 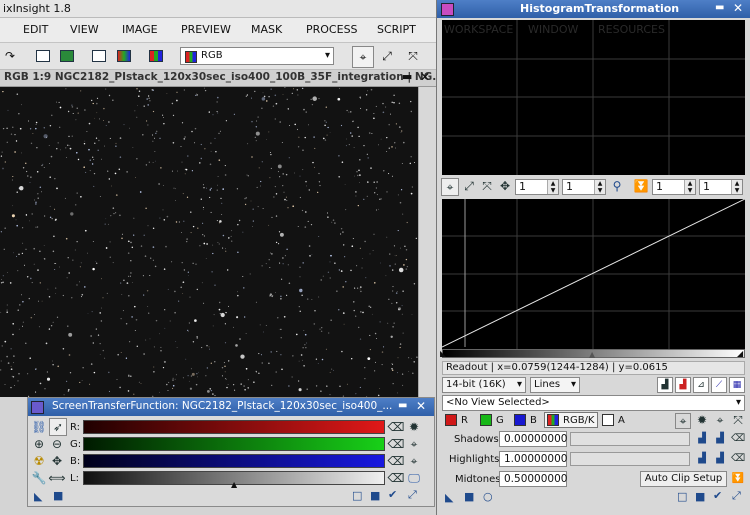 What do you see at coordinates (738, 458) in the screenshot?
I see `ht-highlights-reset-icon: ⌫` at bounding box center [738, 458].